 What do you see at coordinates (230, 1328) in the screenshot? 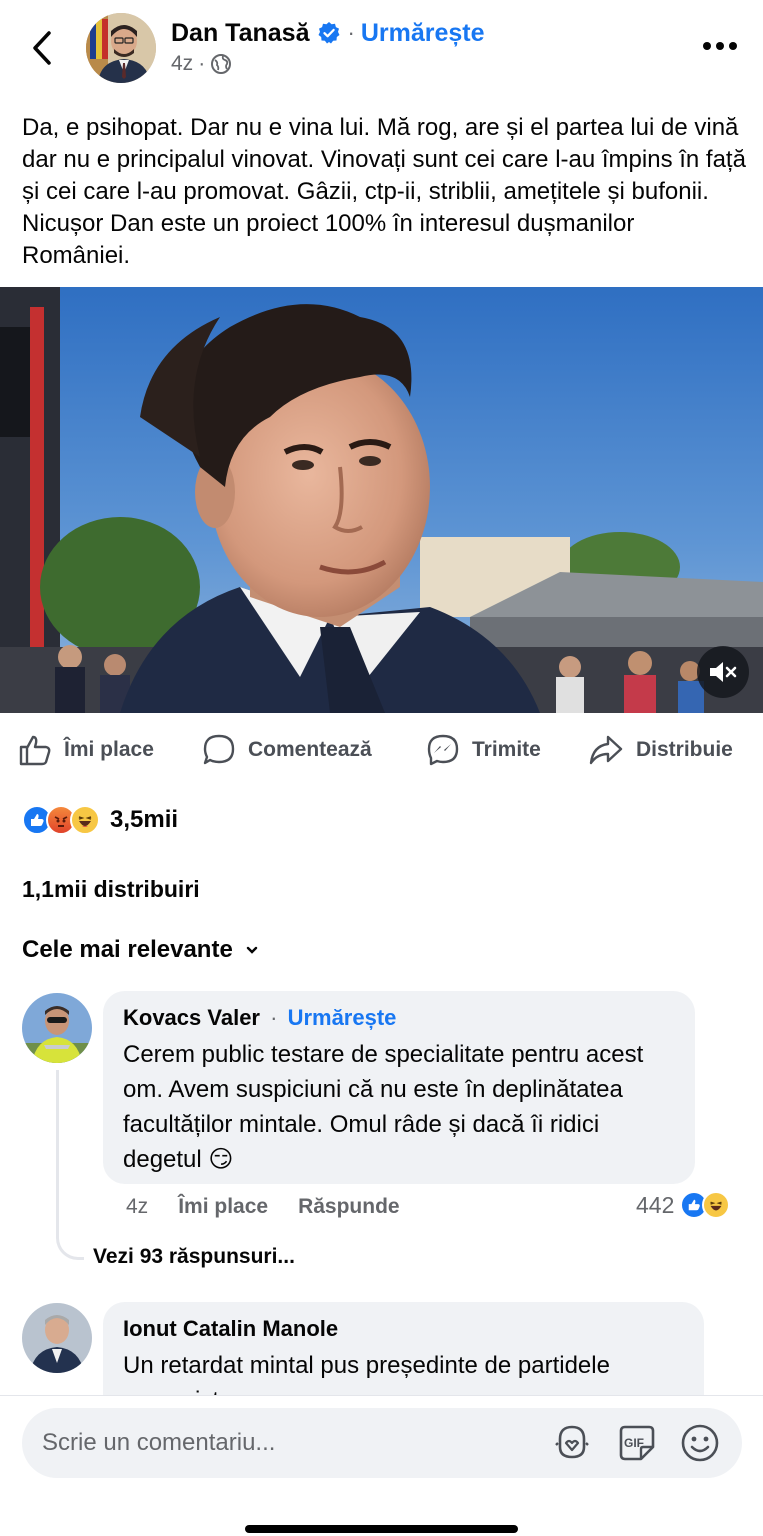
I see `commenter-name: Ionut Catalin Manole` at bounding box center [230, 1328].